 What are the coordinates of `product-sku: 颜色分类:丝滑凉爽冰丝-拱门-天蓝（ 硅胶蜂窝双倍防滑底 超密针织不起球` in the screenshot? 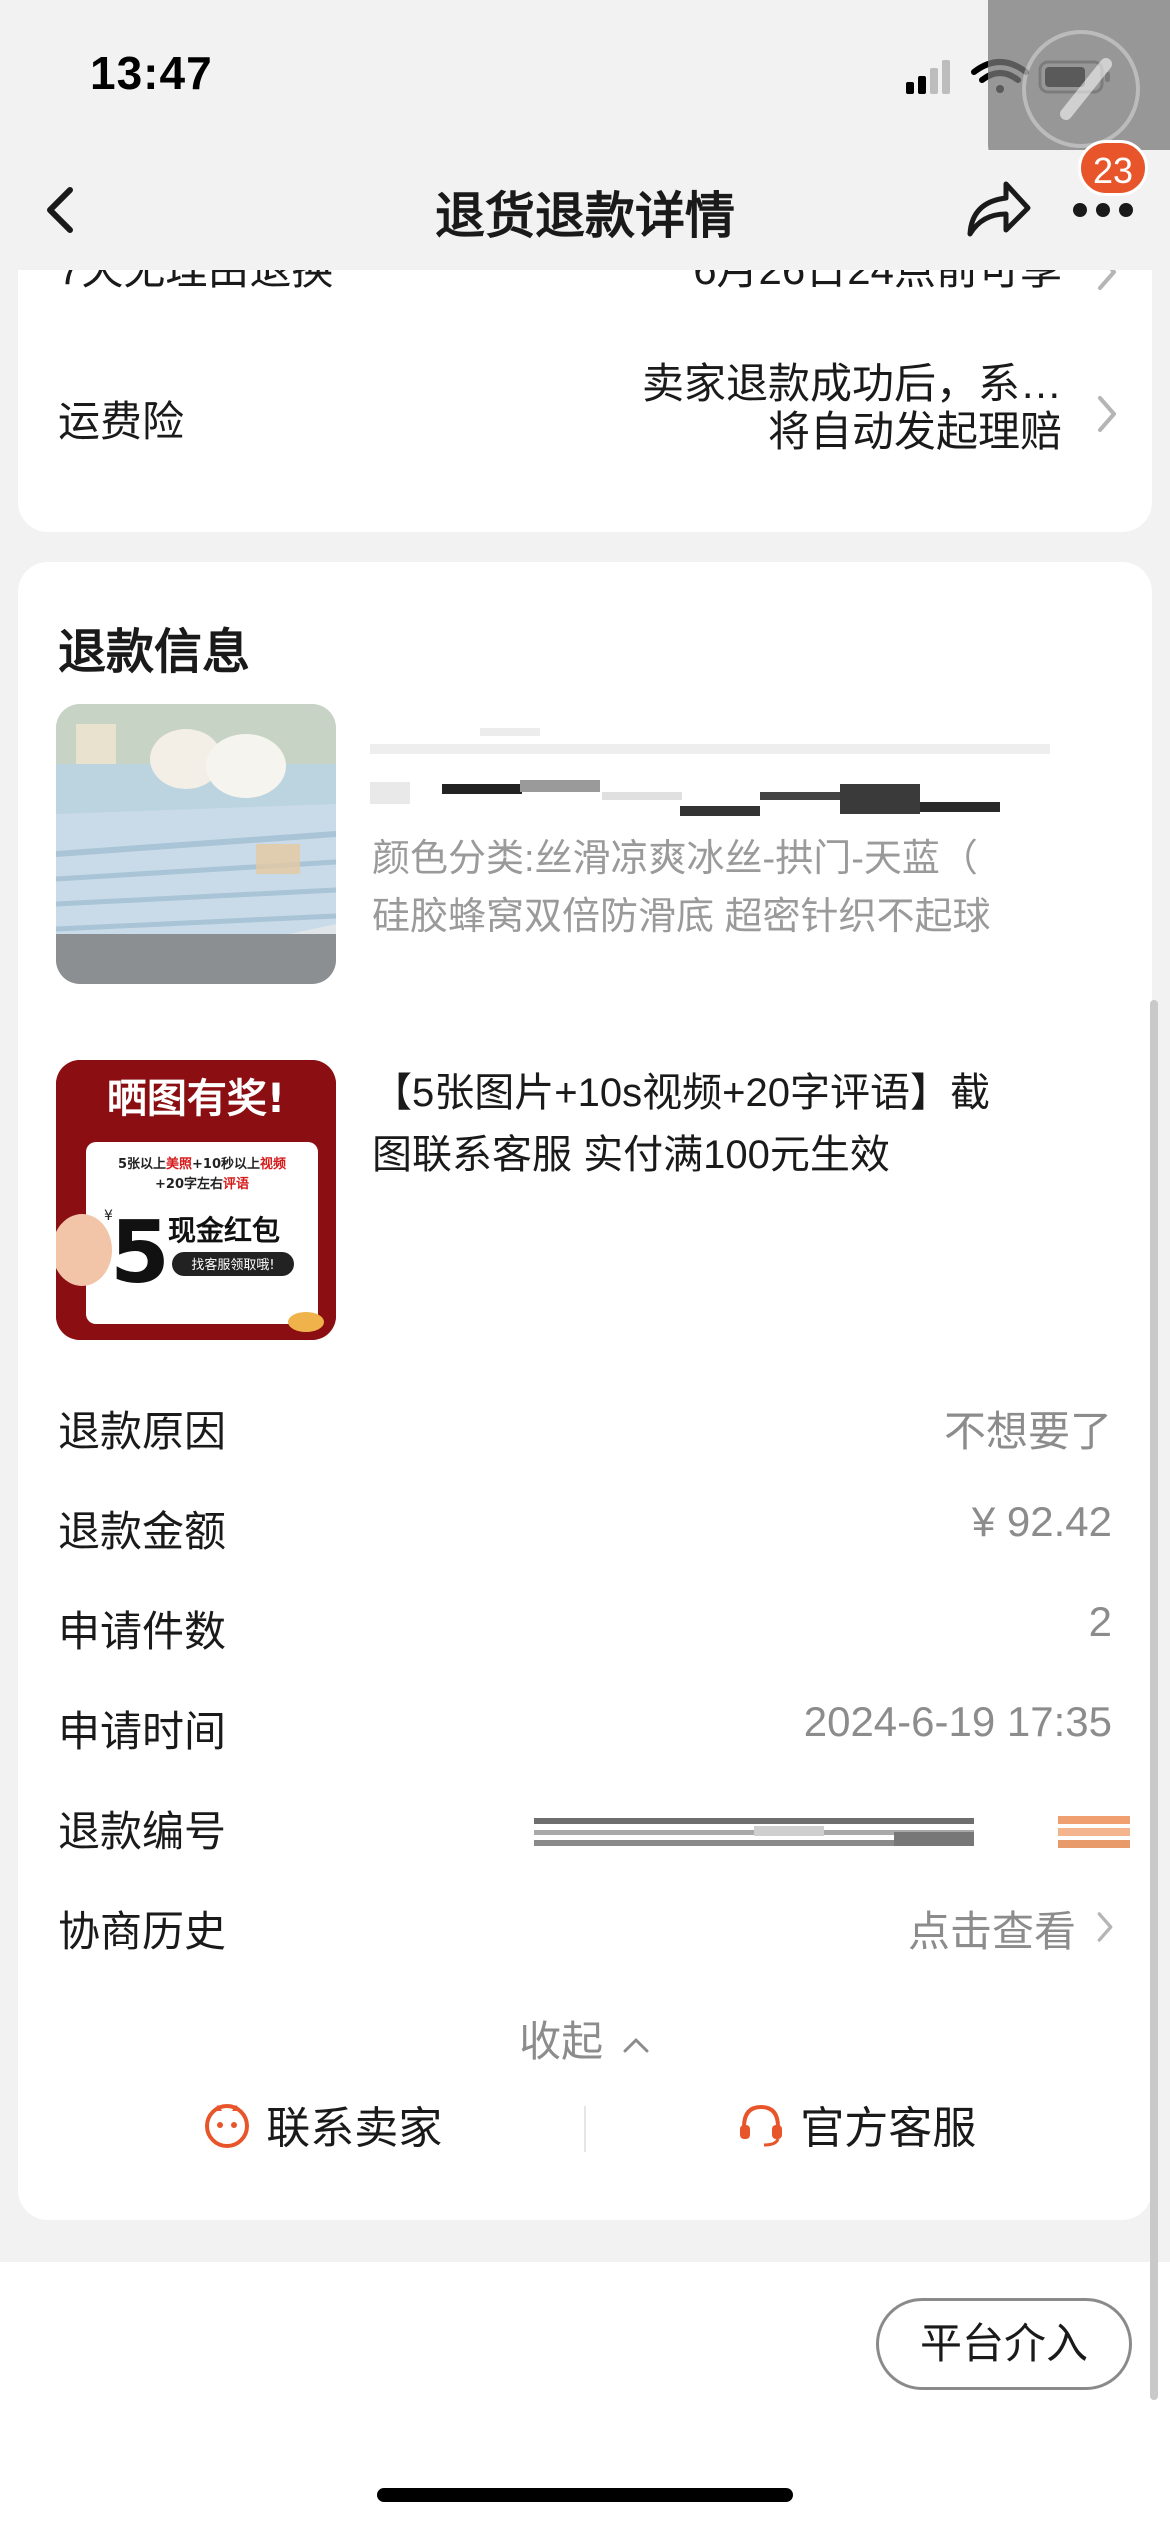 It's located at (732, 888).